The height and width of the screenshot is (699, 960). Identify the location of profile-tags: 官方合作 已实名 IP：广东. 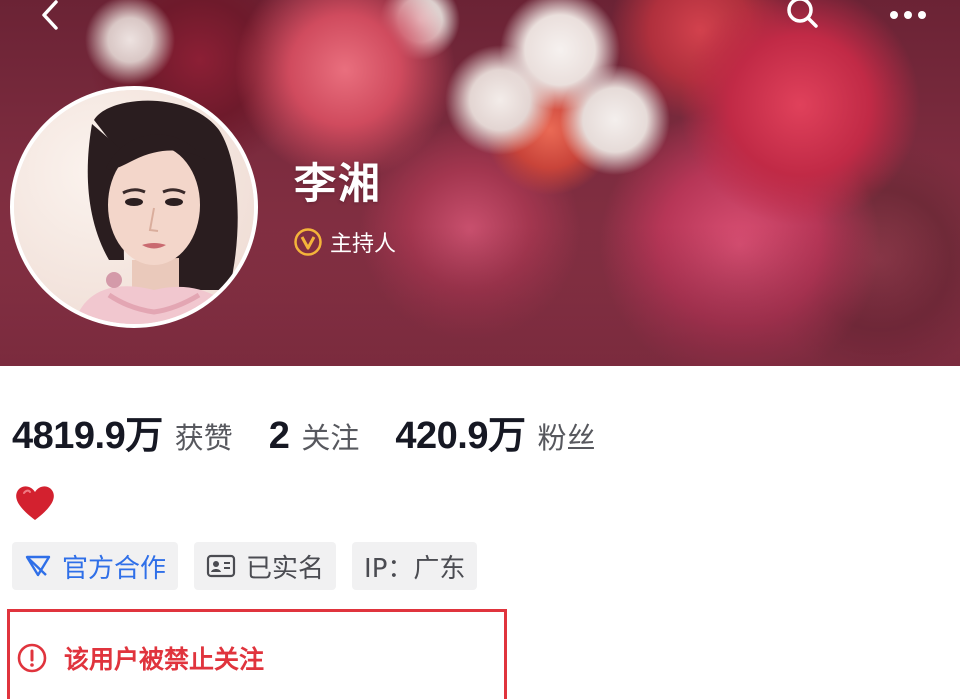
(252, 566).